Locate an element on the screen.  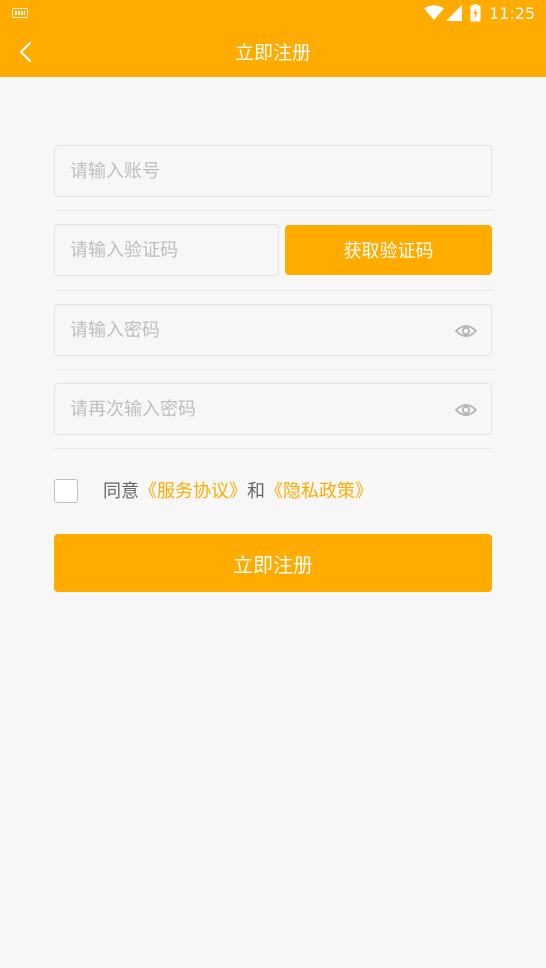
keyboard-icon is located at coordinates (20, 13).